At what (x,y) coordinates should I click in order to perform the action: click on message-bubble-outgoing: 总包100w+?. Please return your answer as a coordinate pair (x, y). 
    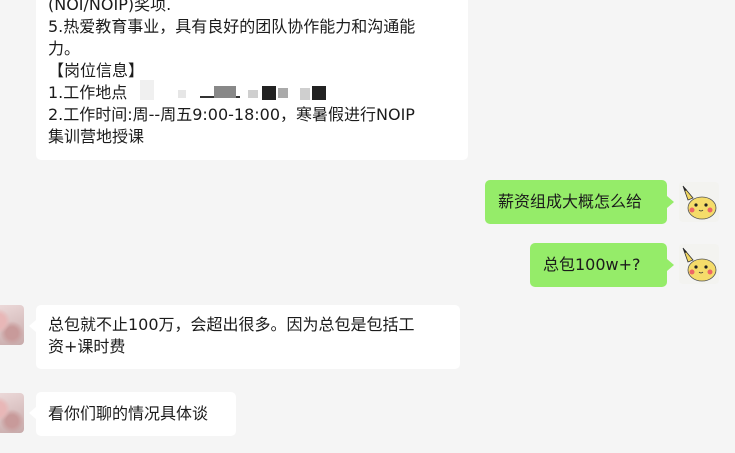
    Looking at the image, I should click on (598, 265).